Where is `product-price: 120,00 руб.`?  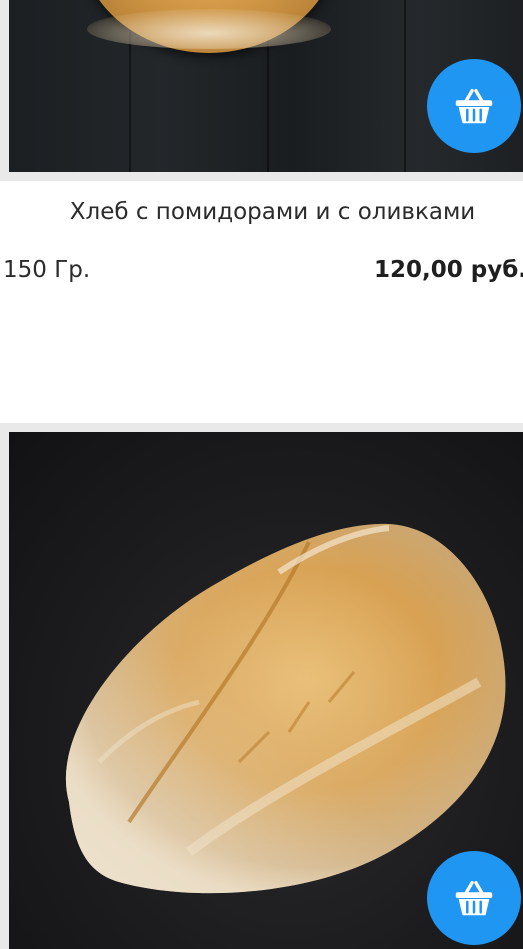
product-price: 120,00 руб. is located at coordinates (448, 270).